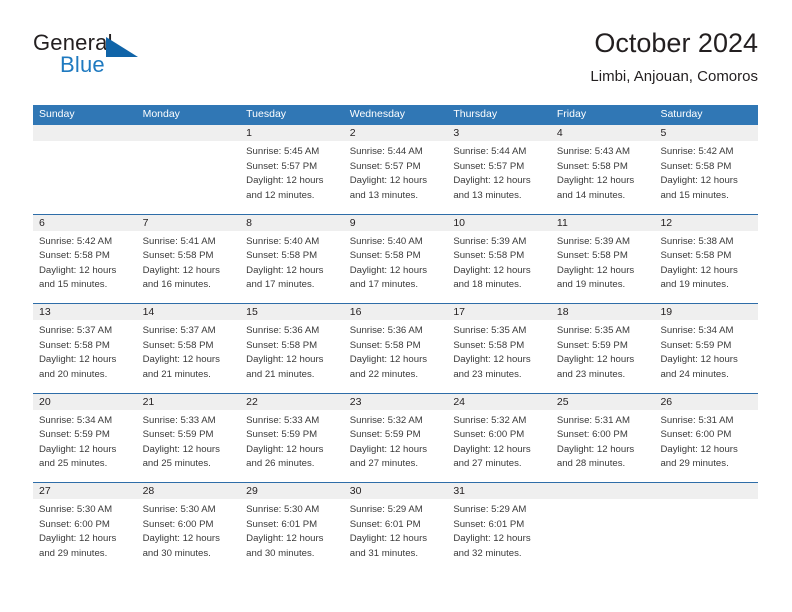 The width and height of the screenshot is (792, 612). What do you see at coordinates (487, 374) in the screenshot?
I see `daylight-text-line2: and 23 minutes.` at bounding box center [487, 374].